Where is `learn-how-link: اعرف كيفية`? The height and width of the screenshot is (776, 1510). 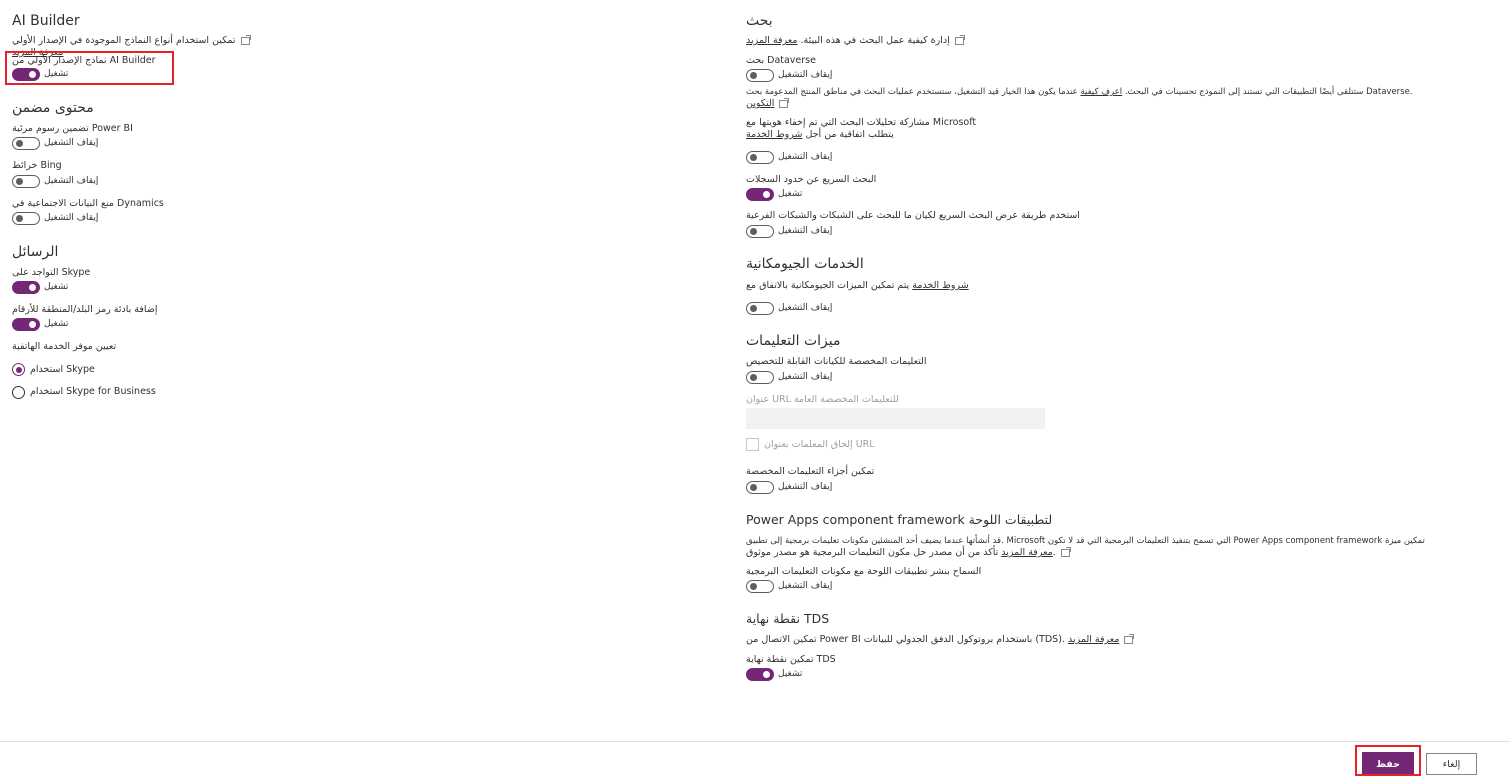 learn-how-link: اعرف كيفية is located at coordinates (1101, 92).